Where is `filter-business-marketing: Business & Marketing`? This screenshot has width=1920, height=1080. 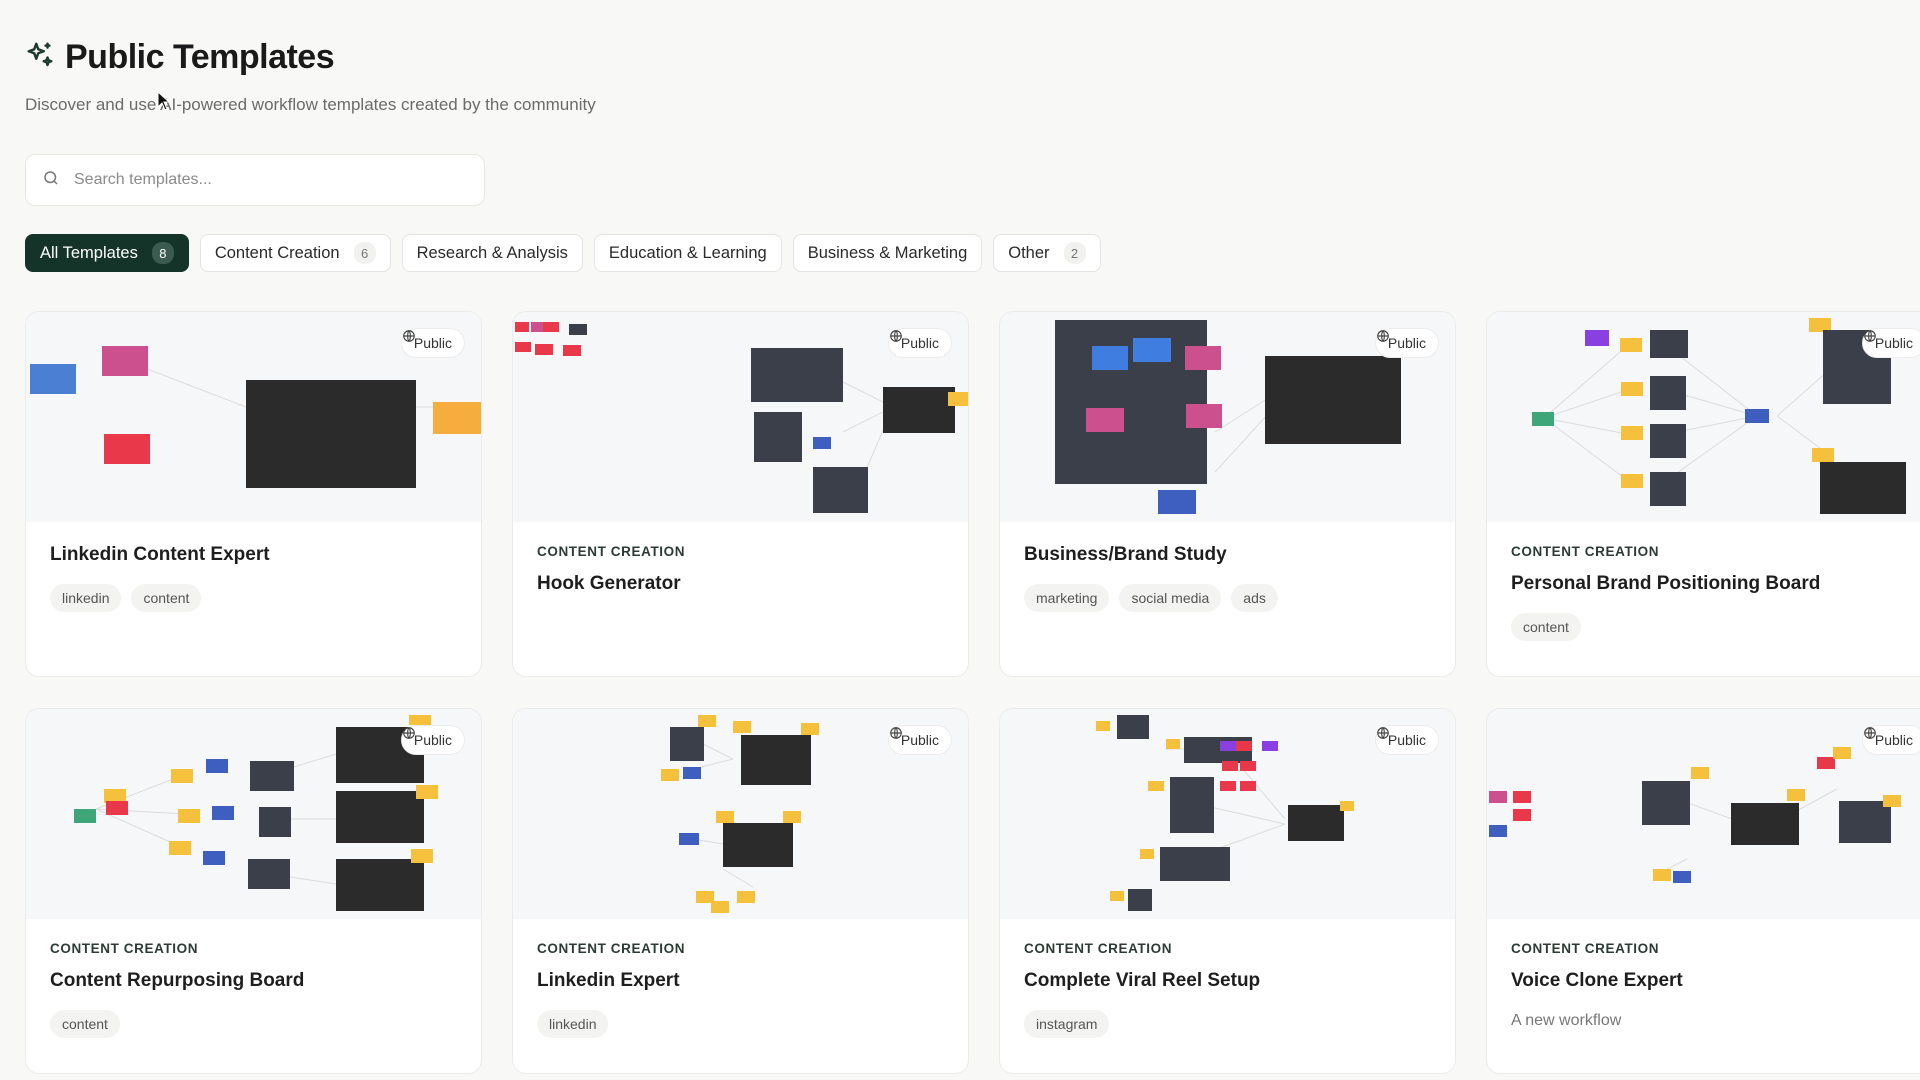 filter-business-marketing: Business & Marketing is located at coordinates (887, 253).